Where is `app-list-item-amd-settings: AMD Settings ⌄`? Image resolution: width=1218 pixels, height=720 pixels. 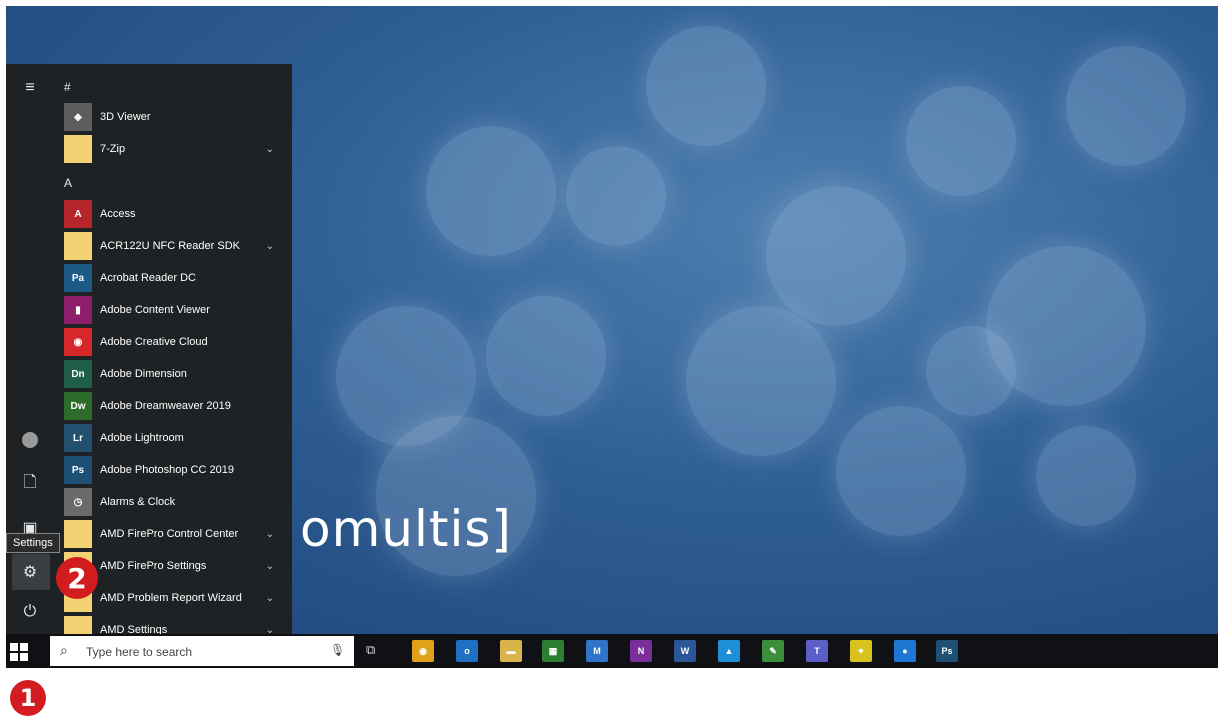
app-list-item-amd-settings: AMD Settings ⌄ is located at coordinates (177, 624).